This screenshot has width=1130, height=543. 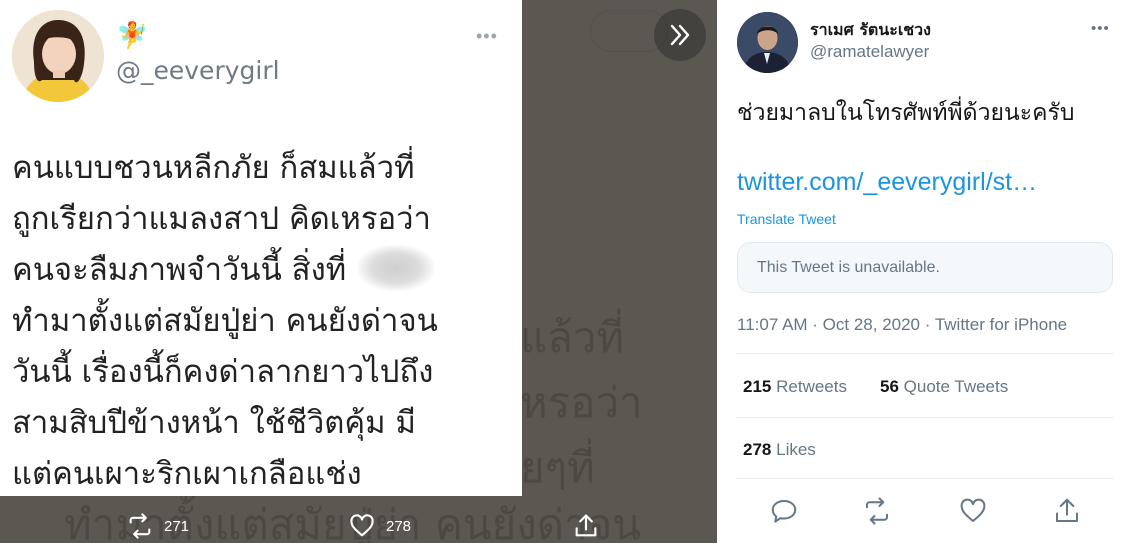 I want to click on reply-button, so click(x=784, y=511).